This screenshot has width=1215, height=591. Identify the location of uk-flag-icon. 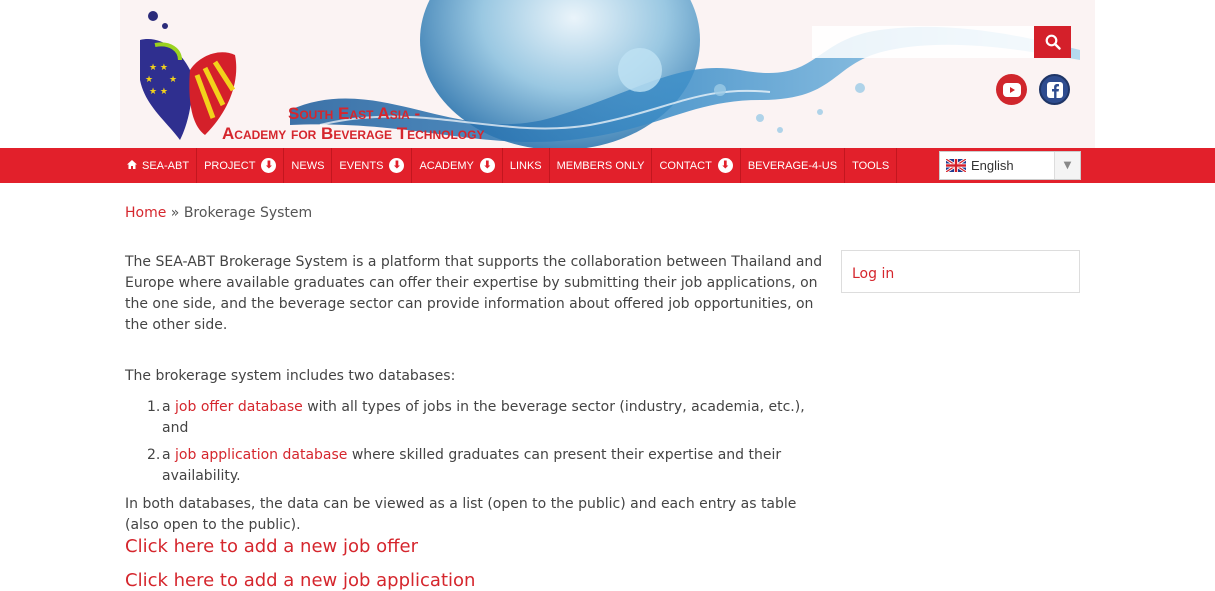
(956, 165).